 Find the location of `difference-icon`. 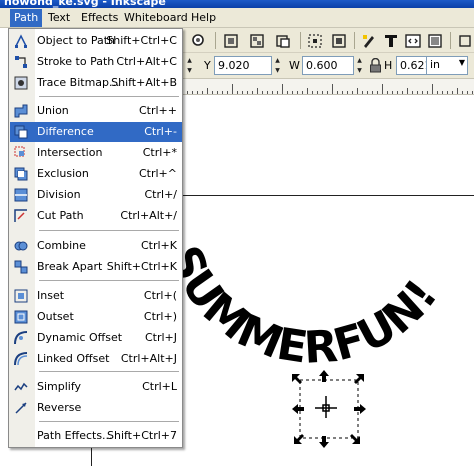

difference-icon is located at coordinates (21, 132).